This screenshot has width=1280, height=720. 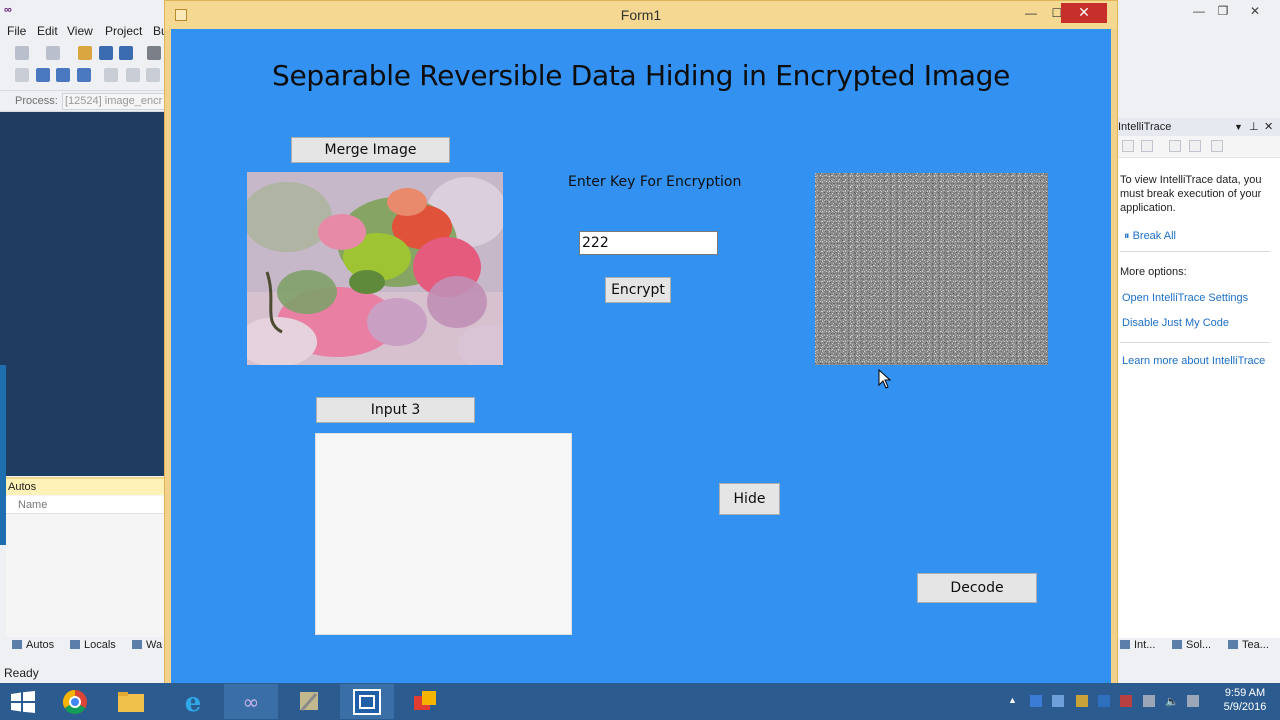 I want to click on tab-autos: Autos, so click(x=33, y=645).